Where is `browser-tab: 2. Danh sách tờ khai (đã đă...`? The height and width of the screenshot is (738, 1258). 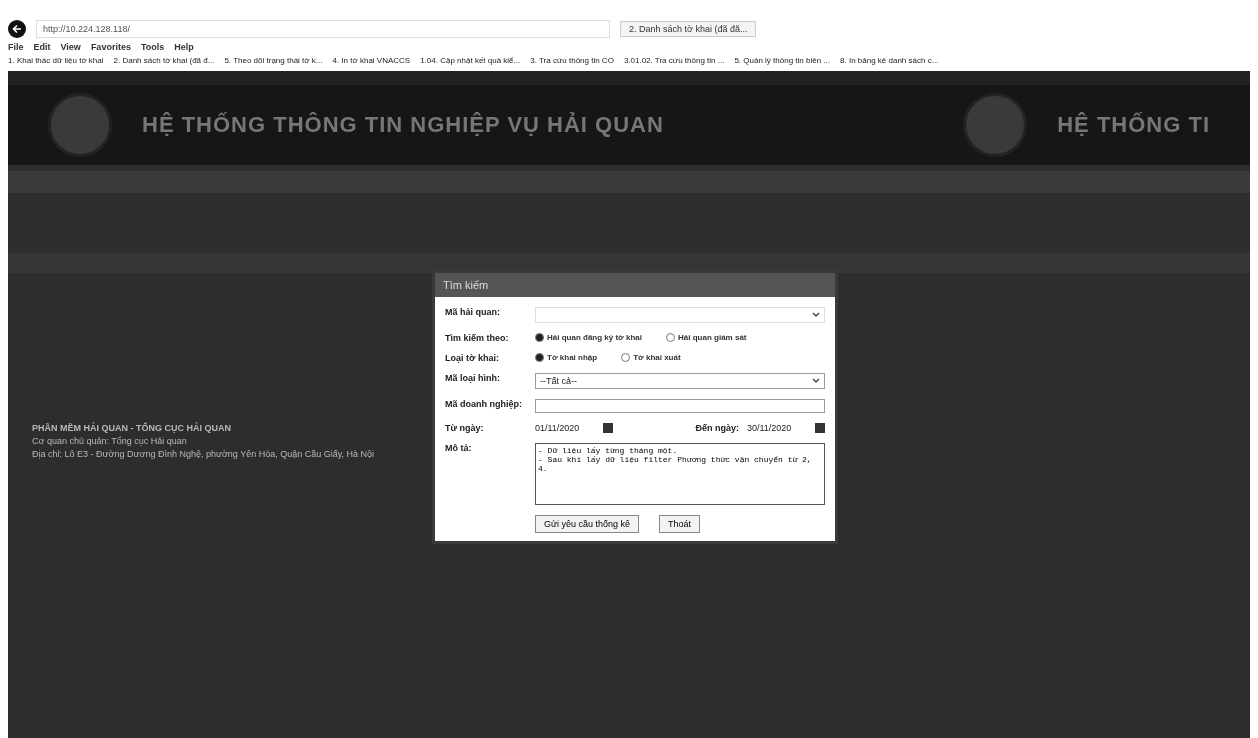
browser-tab: 2. Danh sách tờ khai (đã đă... is located at coordinates (688, 29).